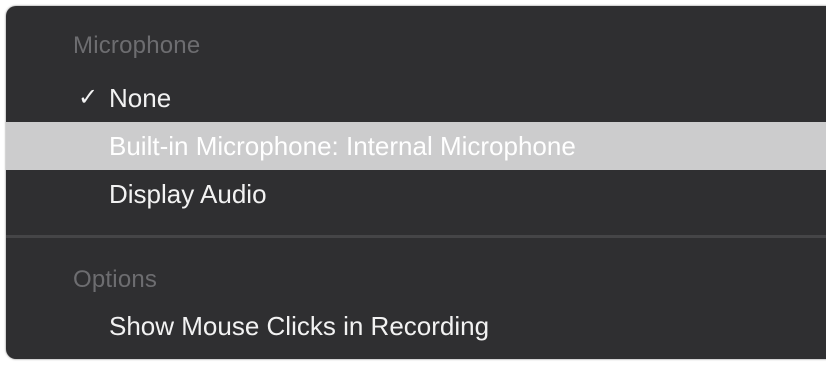 This screenshot has height=365, width=826. Describe the element at coordinates (416, 98) in the screenshot. I see `menu-item-none: ✓ None` at that location.